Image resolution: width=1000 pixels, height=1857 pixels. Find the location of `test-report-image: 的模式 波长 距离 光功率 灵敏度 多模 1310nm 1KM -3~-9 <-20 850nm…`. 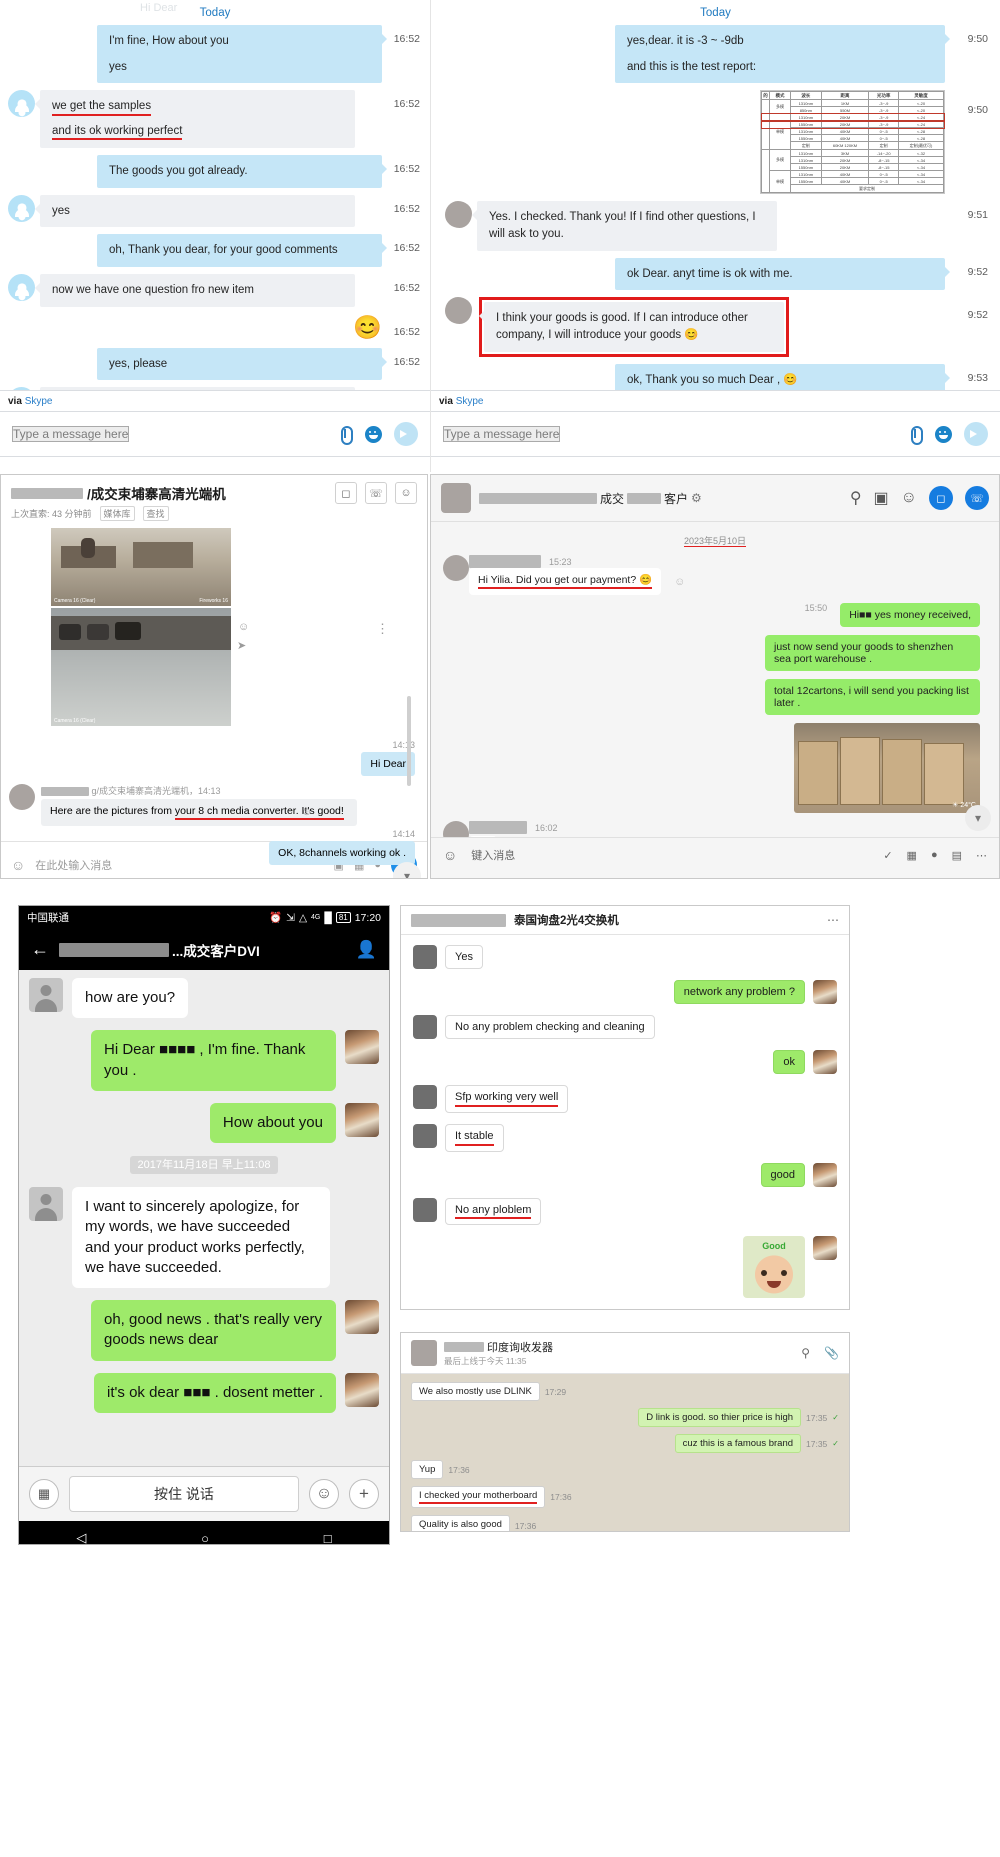

test-report-image: 的模式 波长 距离 光功率 灵敏度 多模 1310nm 1KM -3~-9 <-20 850nm… is located at coordinates (852, 142).